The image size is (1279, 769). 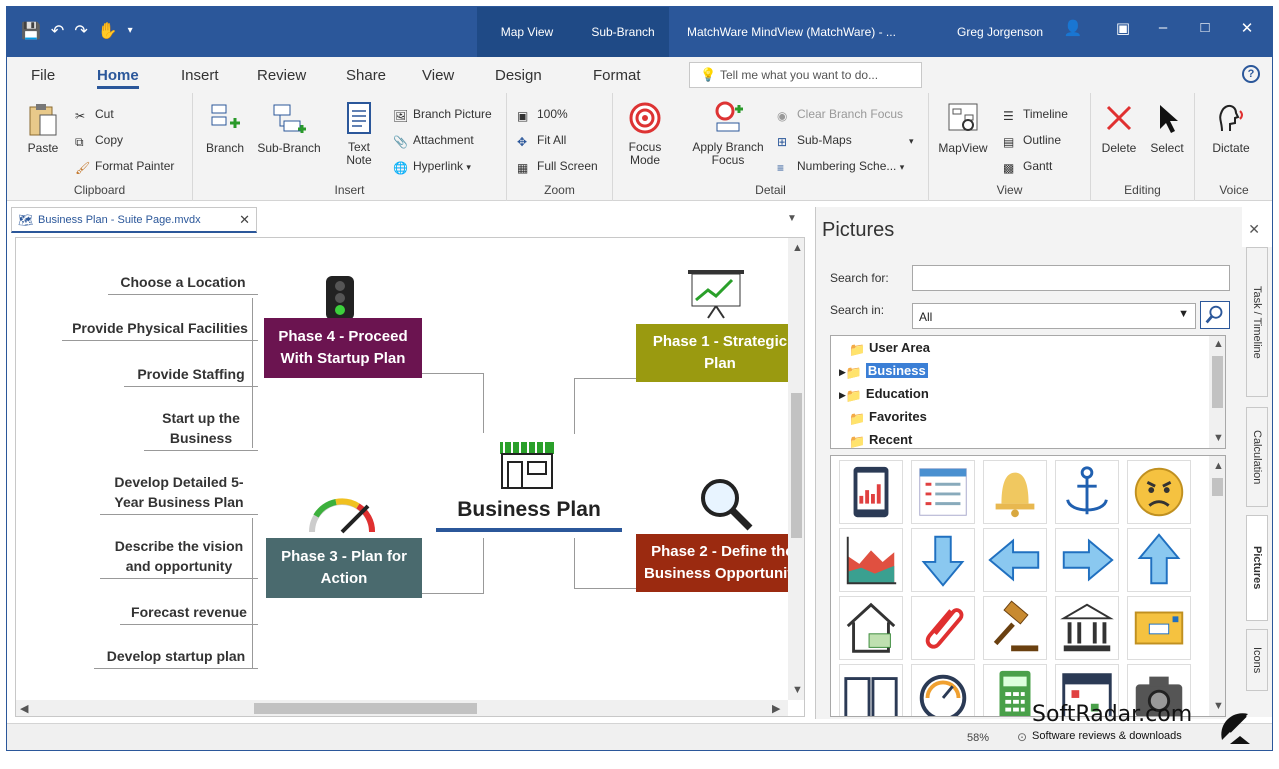 What do you see at coordinates (1015, 560) in the screenshot?
I see `picture-arrow-left` at bounding box center [1015, 560].